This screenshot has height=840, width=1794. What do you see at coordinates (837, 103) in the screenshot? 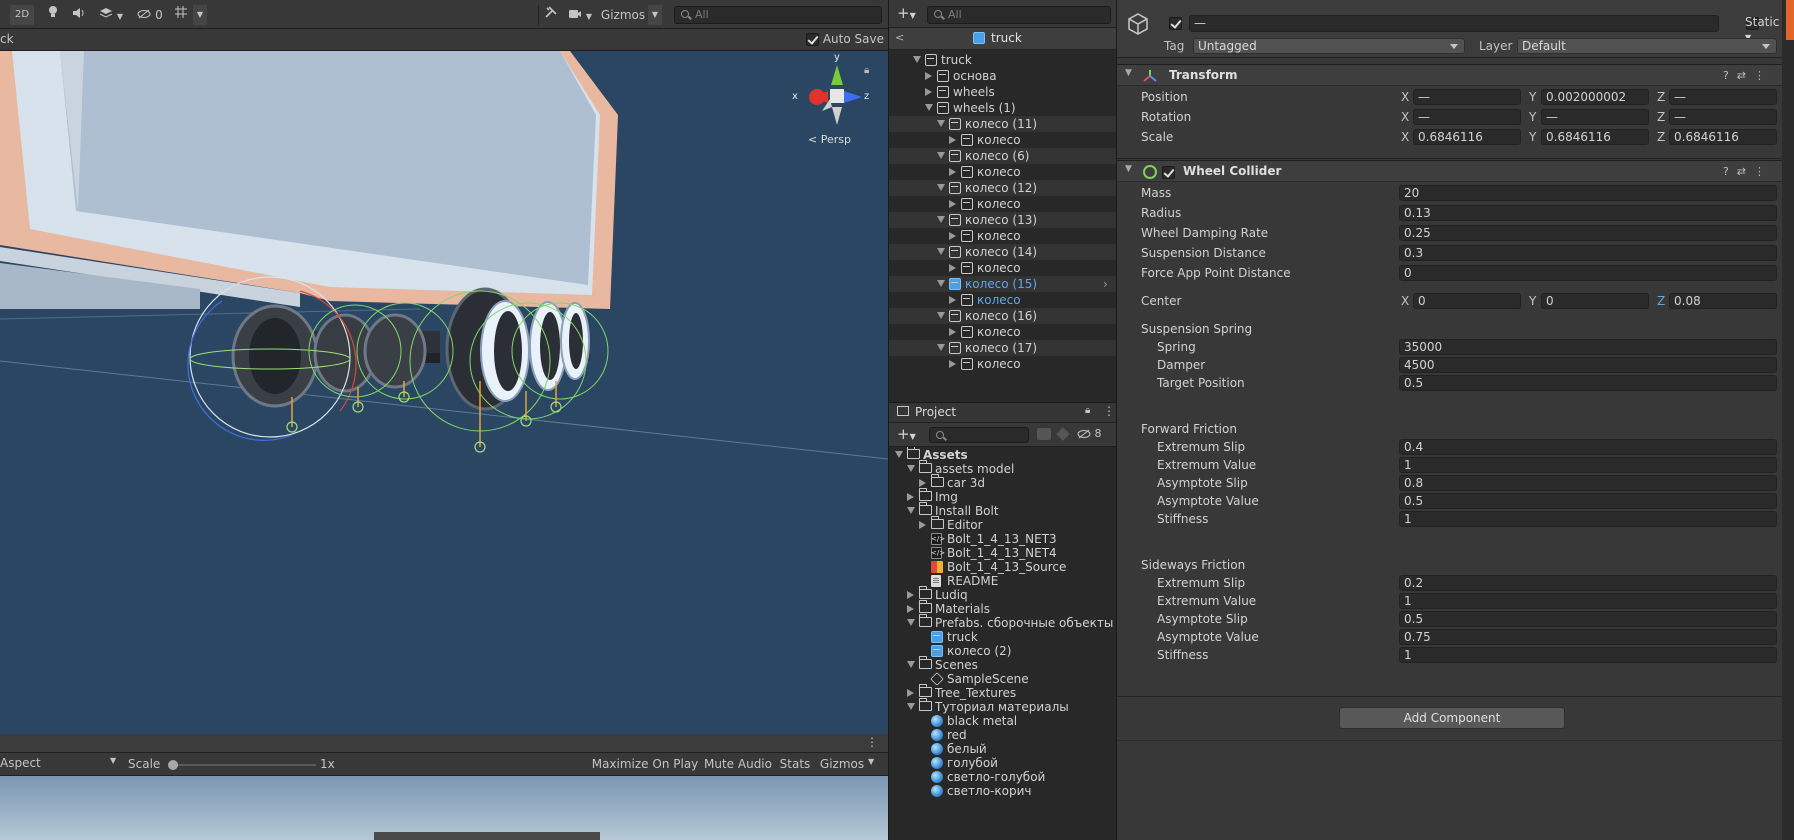
I see `orientation-gizmo: y x z 🔒︎ < Persp` at bounding box center [837, 103].